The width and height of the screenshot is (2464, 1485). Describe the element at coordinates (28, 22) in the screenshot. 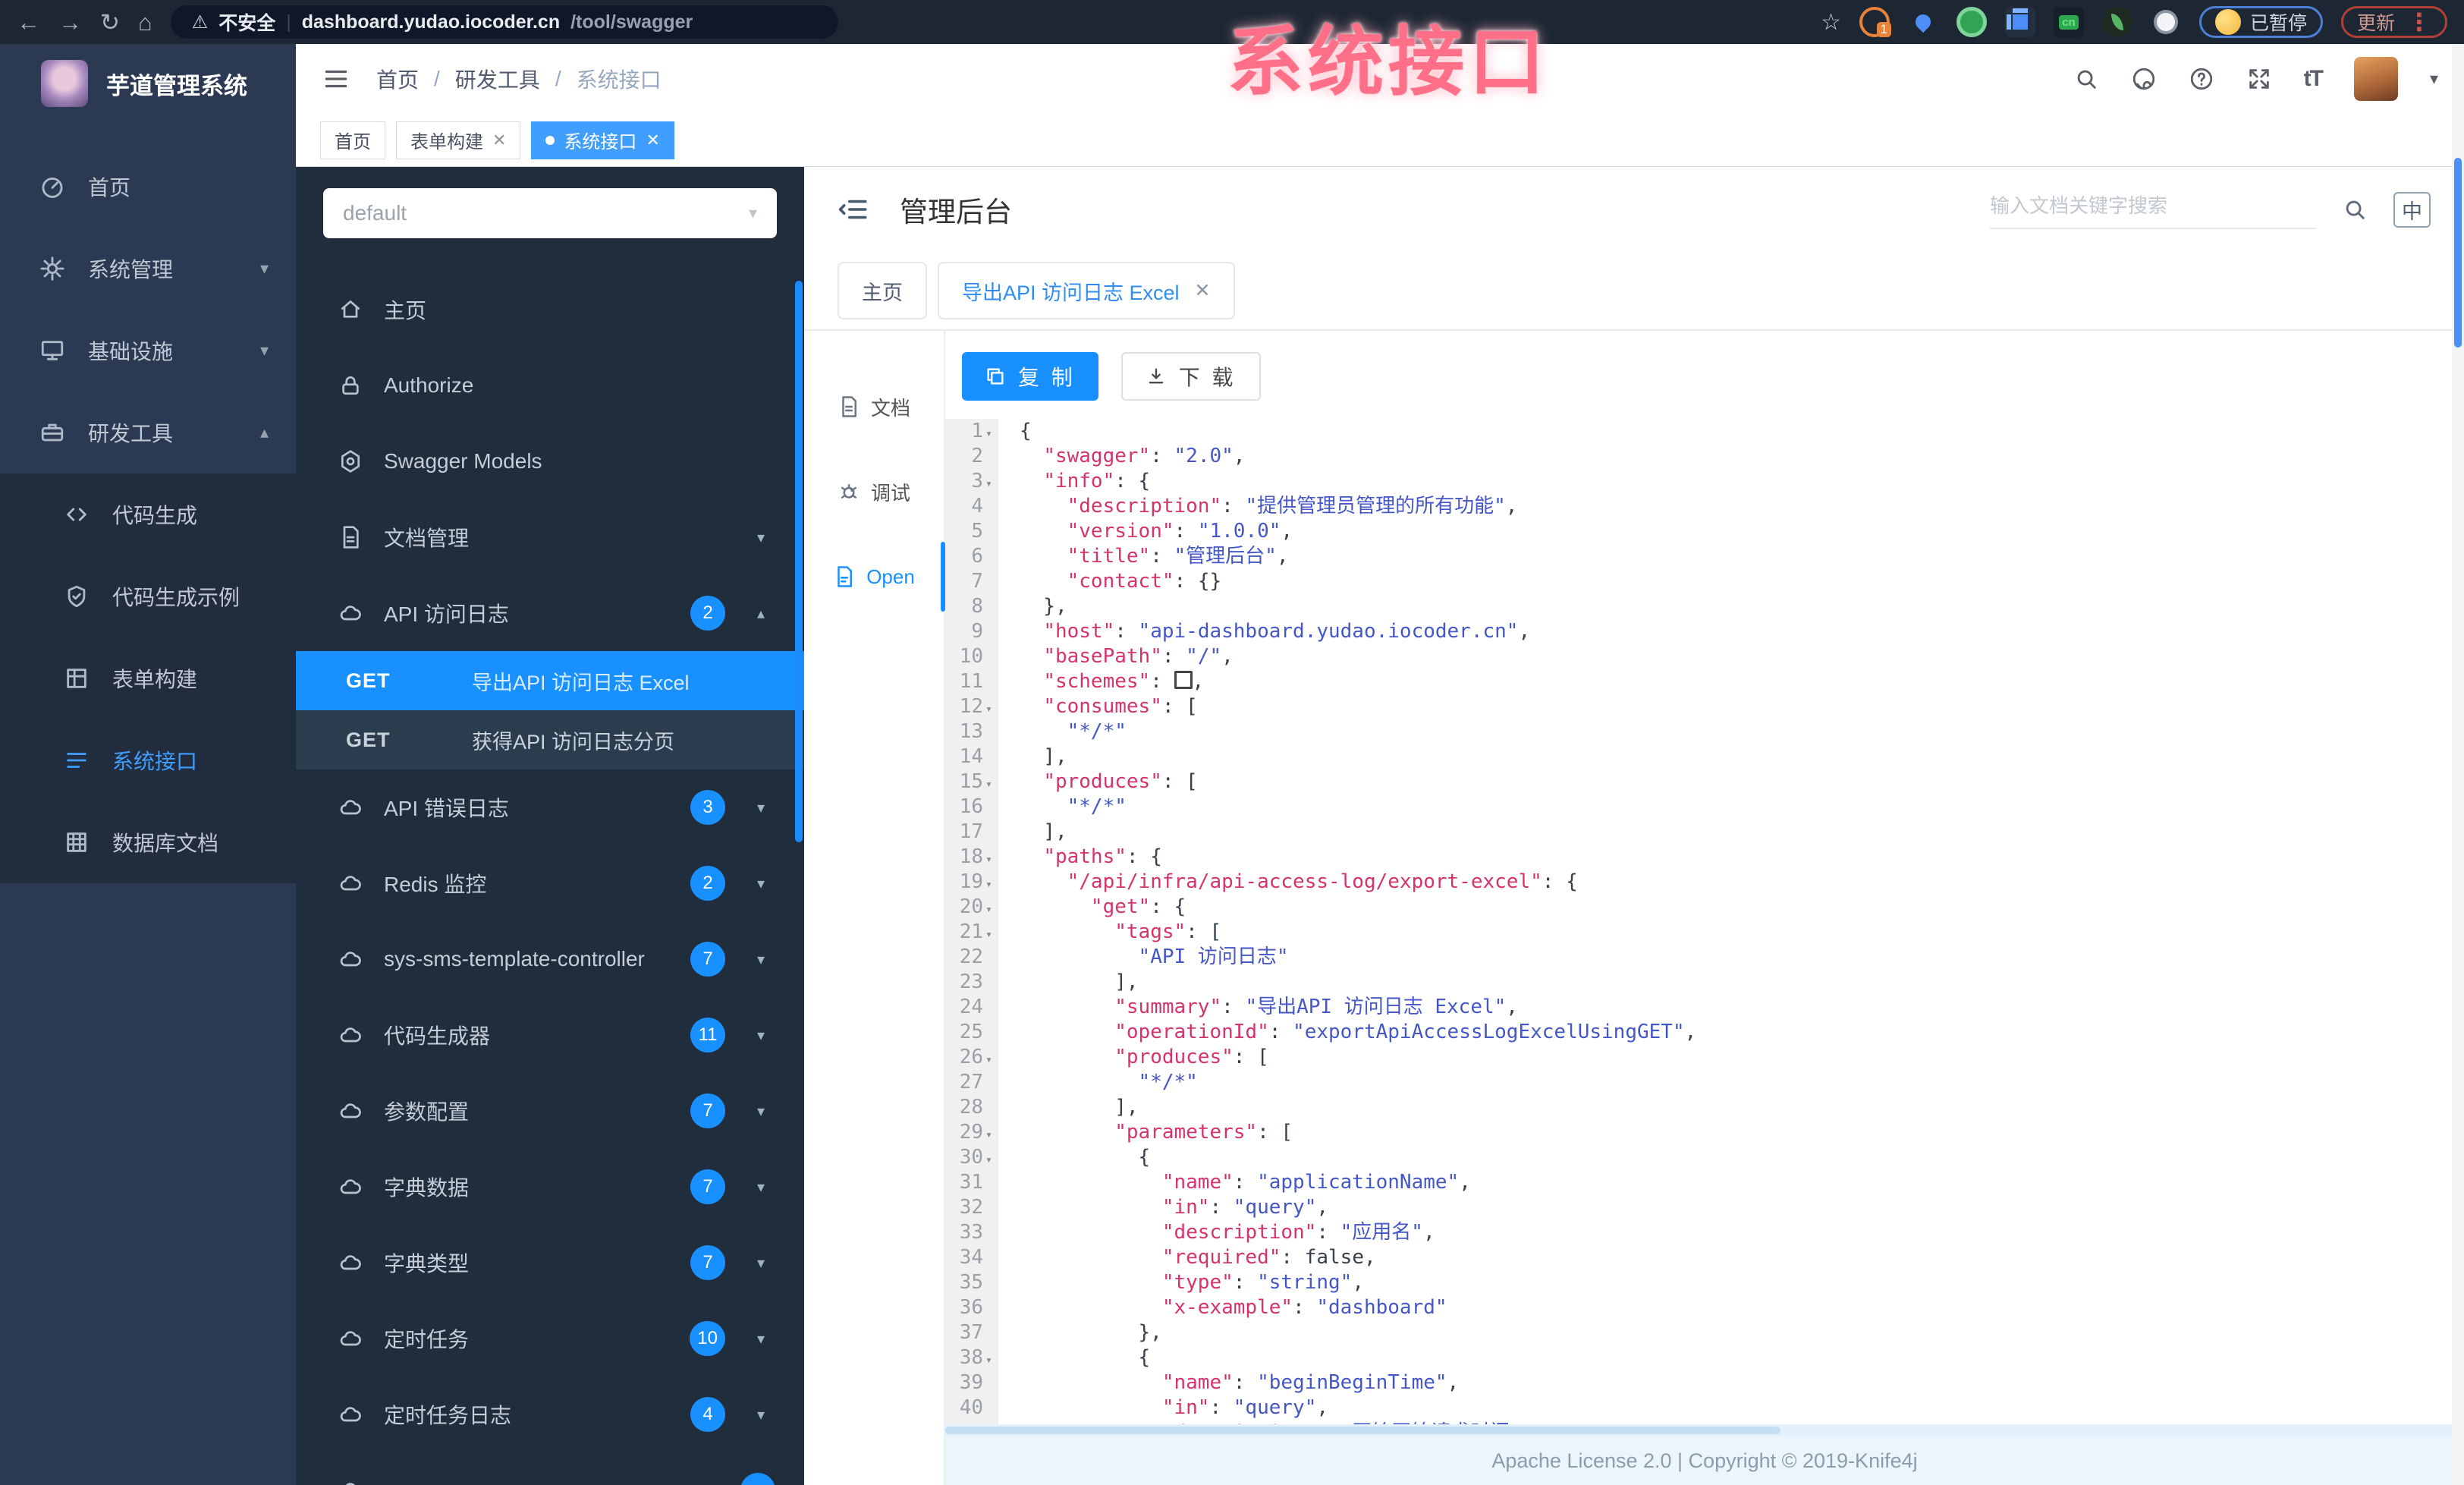

I see `browser-back-icon: ←` at that location.